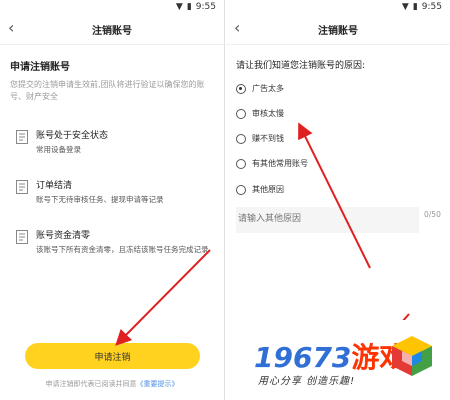 The height and width of the screenshot is (400, 450). Describe the element at coordinates (412, 356) in the screenshot. I see `cube-logo-icon` at that location.